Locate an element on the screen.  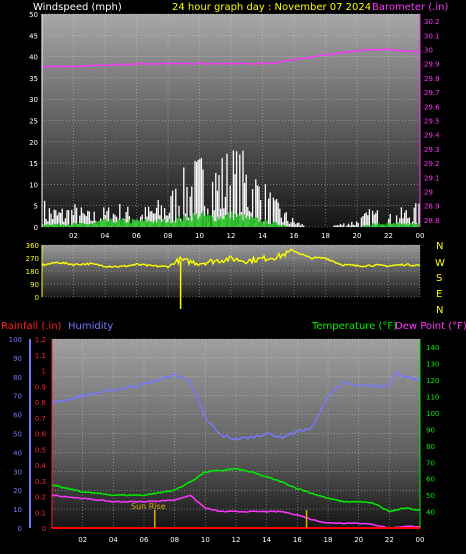
compass-letter-e: E is located at coordinates (439, 294).